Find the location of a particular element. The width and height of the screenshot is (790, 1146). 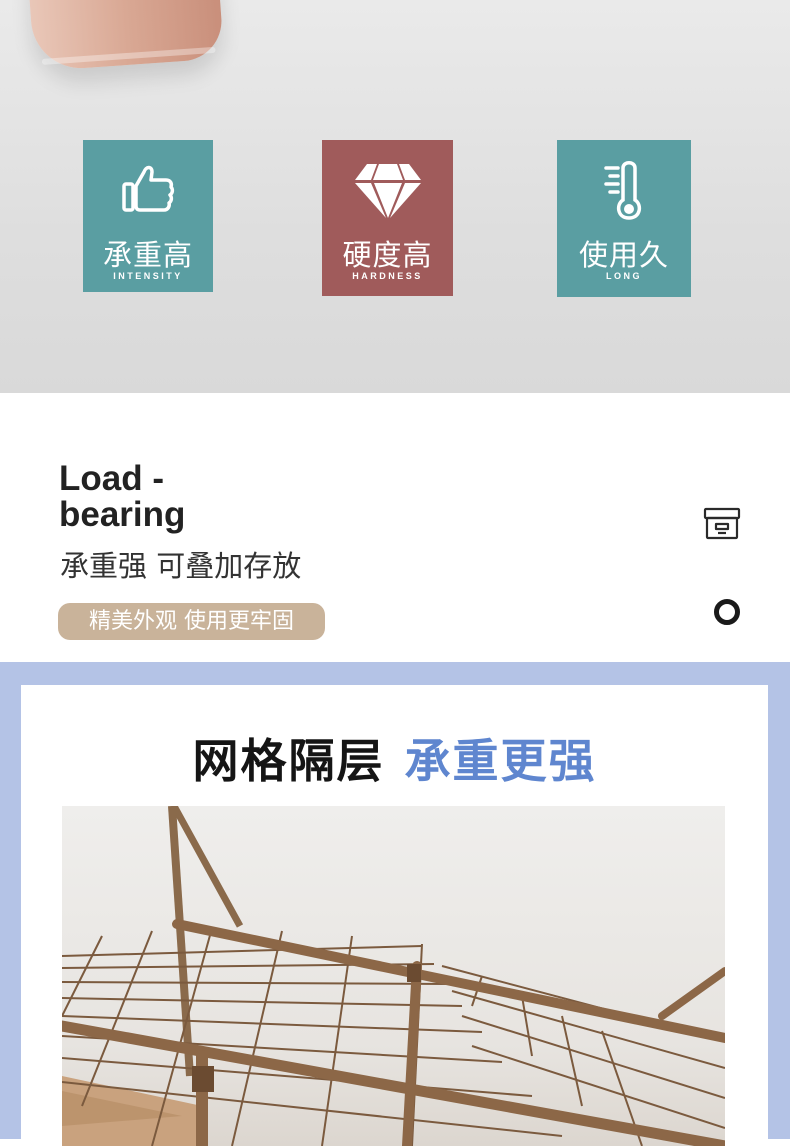

feature-card-hardness: 硬度高 HARDNESS is located at coordinates (387, 218).